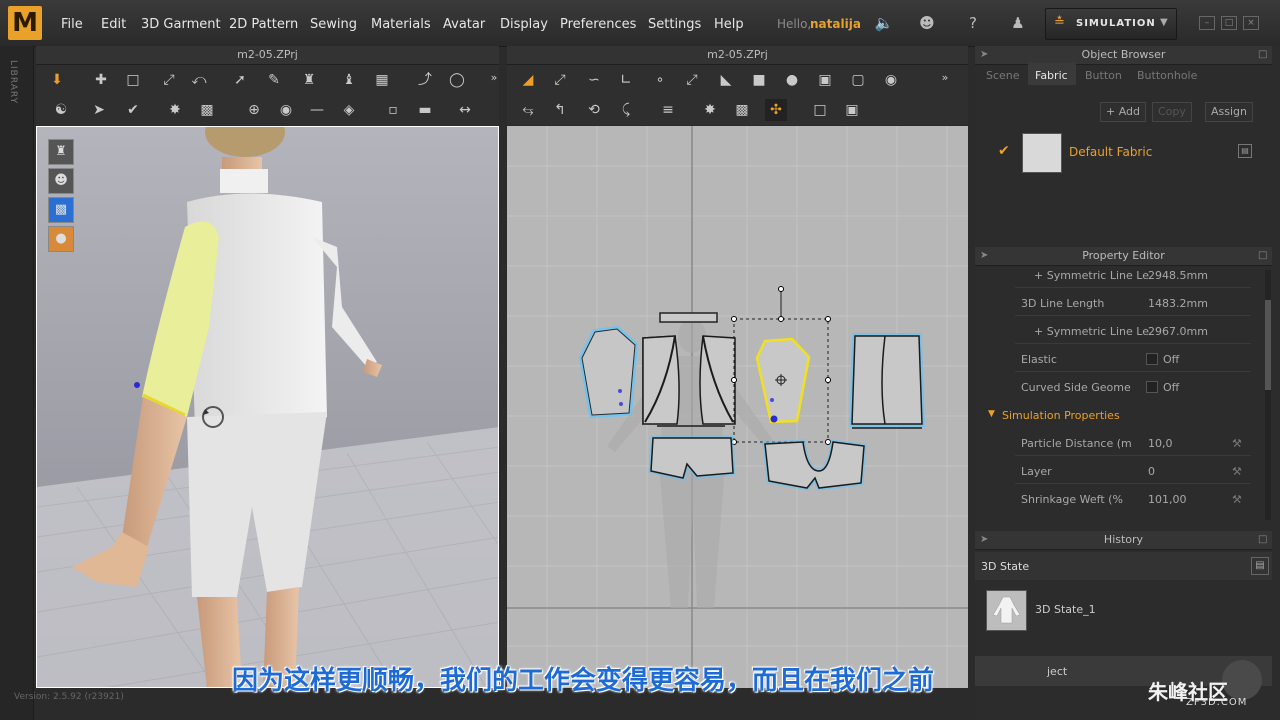 Image resolution: width=1280 pixels, height=720 pixels. Describe the element at coordinates (984, 54) in the screenshot. I see `object-browser-pin-icon: ➤` at that location.